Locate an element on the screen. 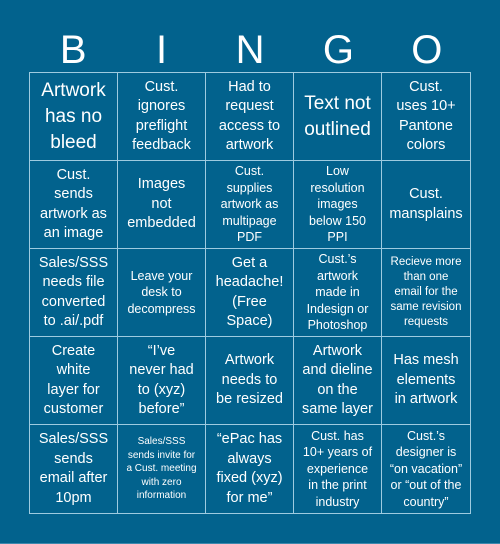 This screenshot has width=500, height=544. header-letter-g: G is located at coordinates (338, 50).